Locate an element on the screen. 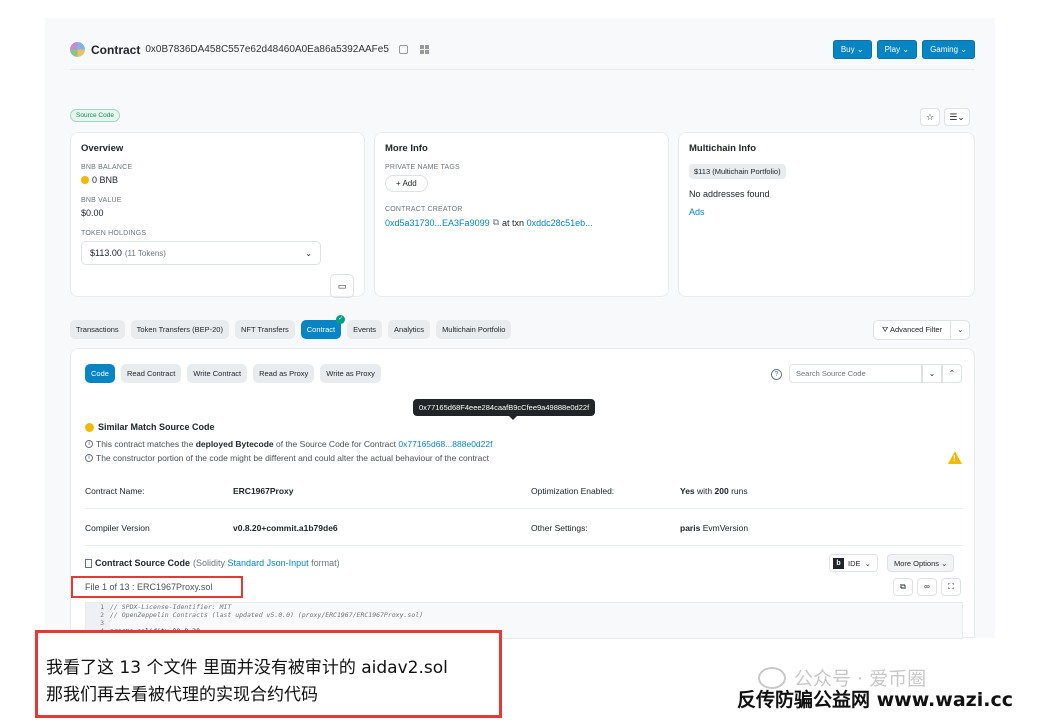 The image size is (1040, 725). ide-logo-icon: b is located at coordinates (838, 563).